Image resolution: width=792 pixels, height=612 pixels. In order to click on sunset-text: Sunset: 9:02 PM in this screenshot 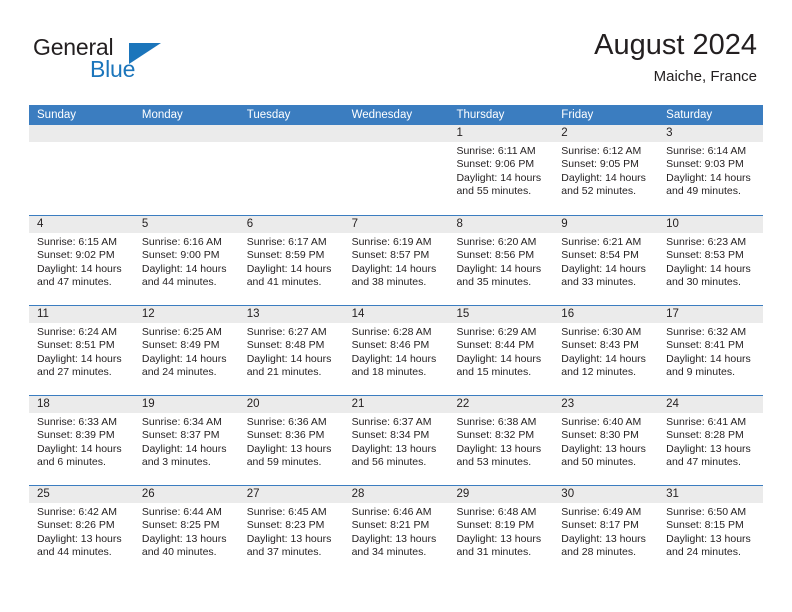, I will do `click(76, 255)`.